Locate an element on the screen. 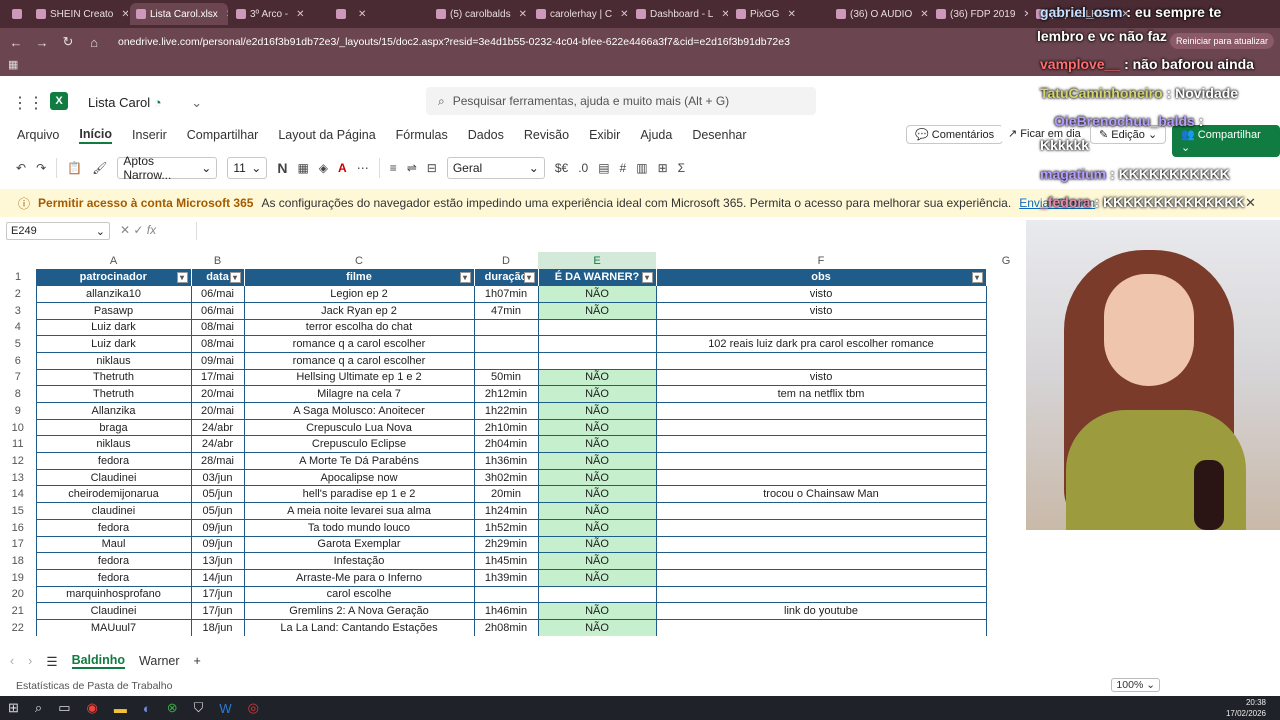  table-cell: Luiz dark is located at coordinates (113, 344).